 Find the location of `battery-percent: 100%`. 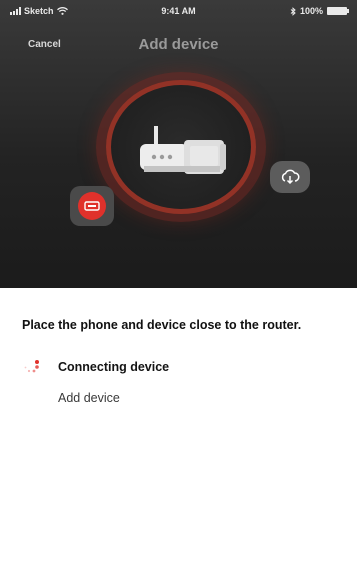

battery-percent: 100% is located at coordinates (311, 11).